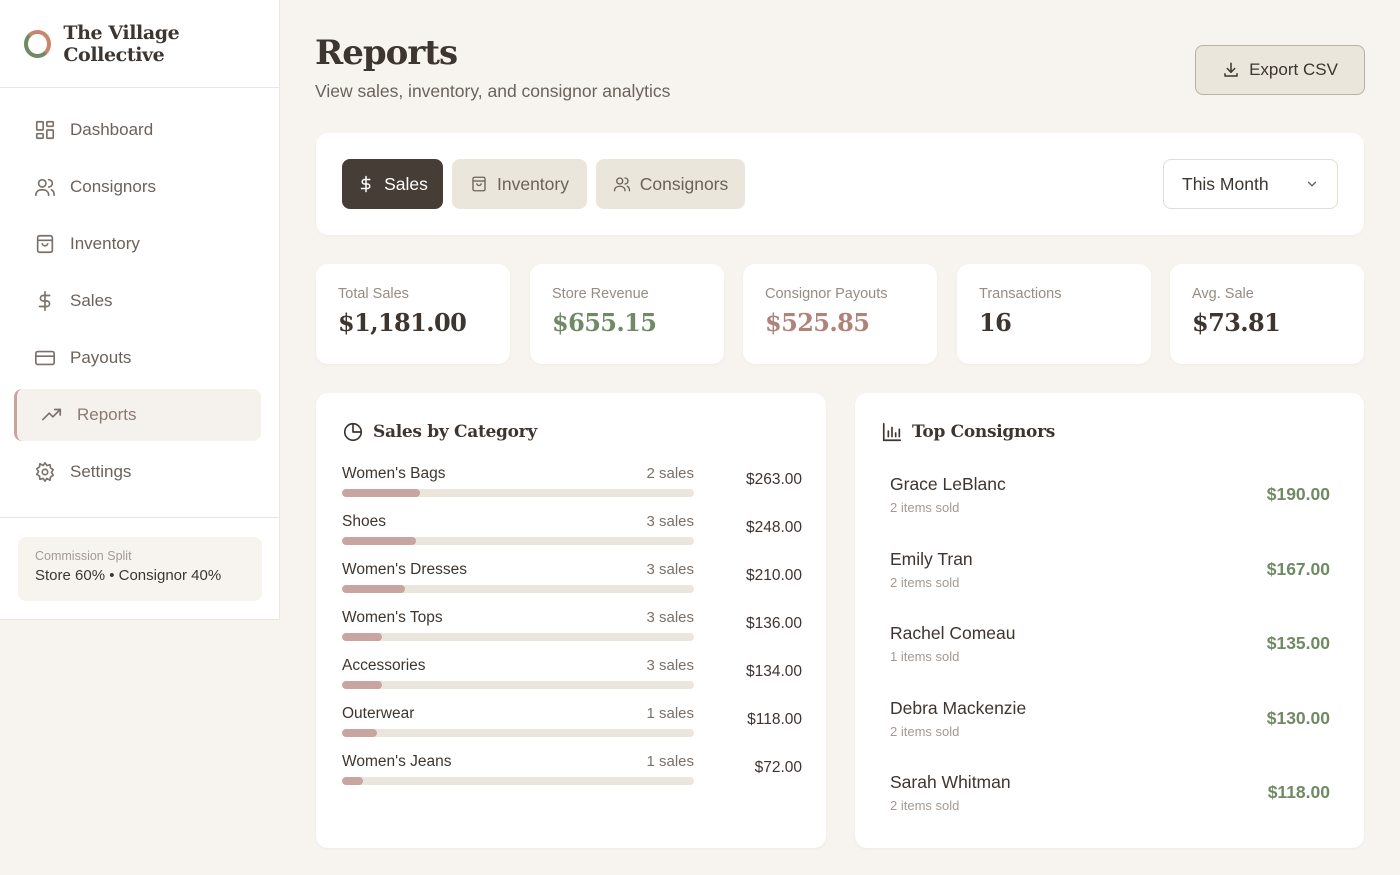  I want to click on stat-value: 16, so click(995, 322).